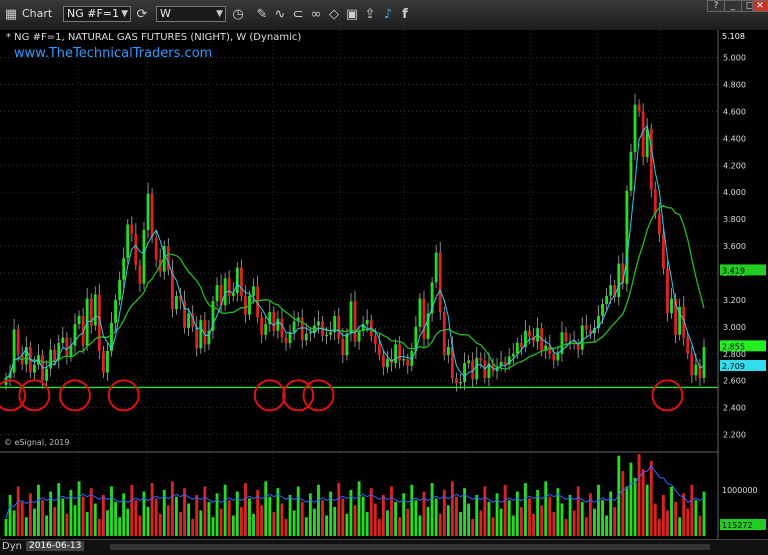 The height and width of the screenshot is (555, 768). I want to click on y-tick-label: 2.200, so click(734, 435).